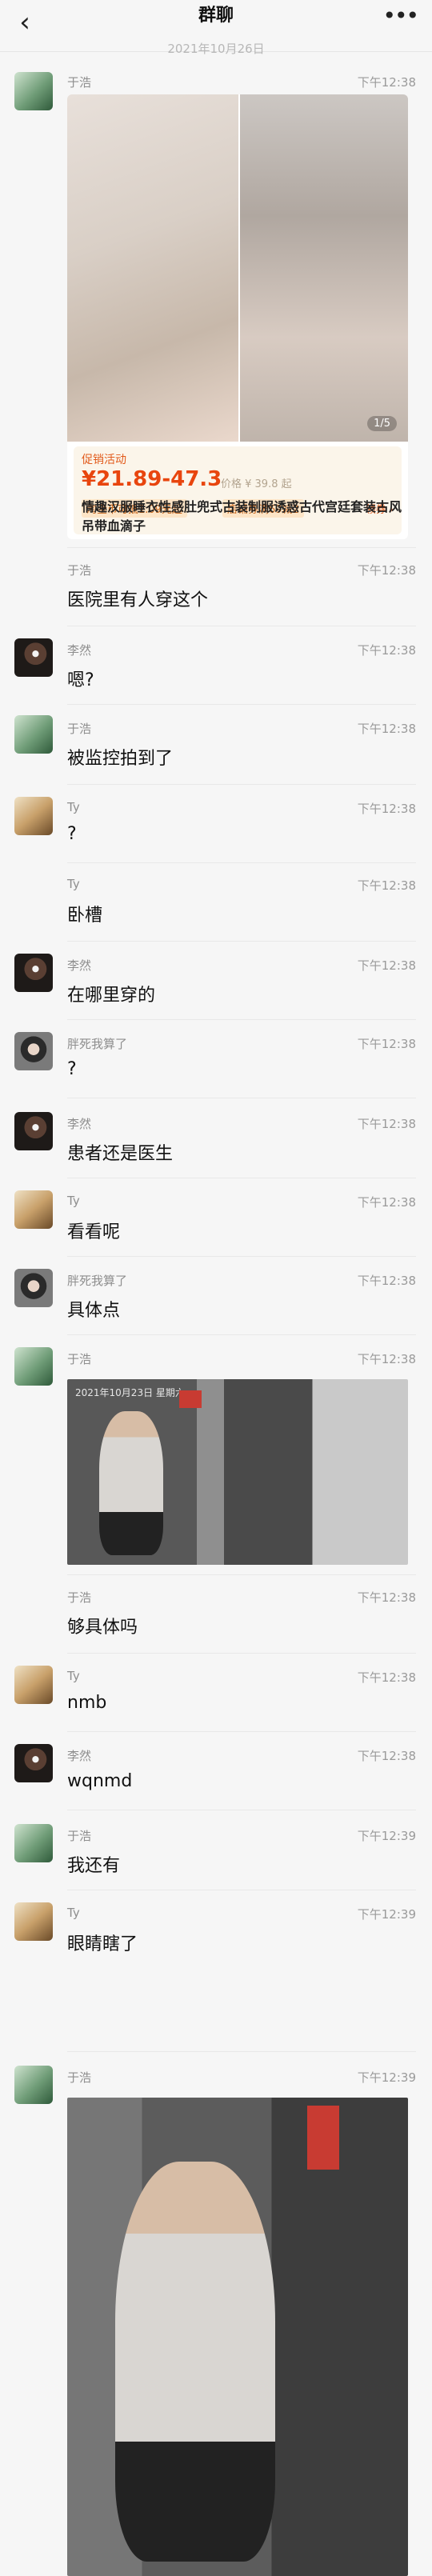 This screenshot has width=432, height=2576. Describe the element at coordinates (94, 1232) in the screenshot. I see `message-text: 看看呢` at that location.